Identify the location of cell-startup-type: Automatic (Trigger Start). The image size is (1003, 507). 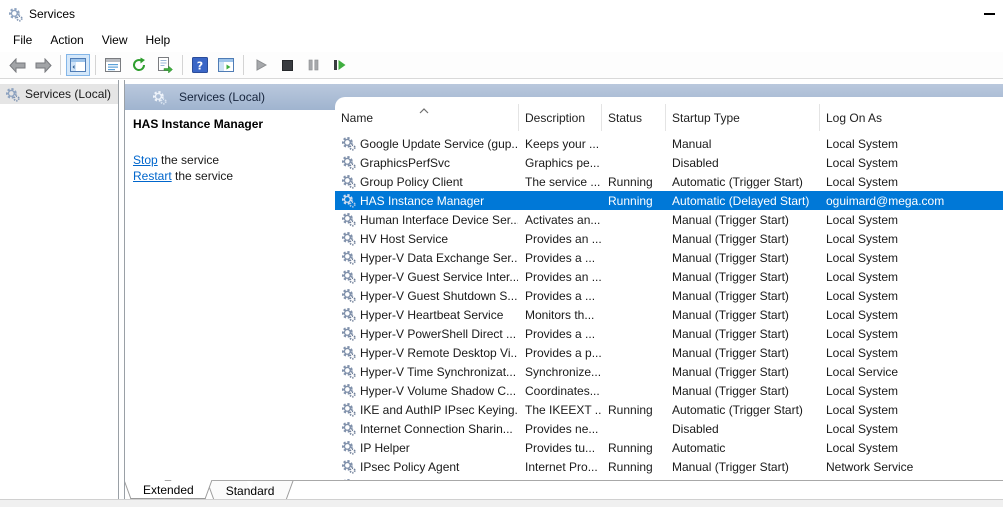
(737, 181).